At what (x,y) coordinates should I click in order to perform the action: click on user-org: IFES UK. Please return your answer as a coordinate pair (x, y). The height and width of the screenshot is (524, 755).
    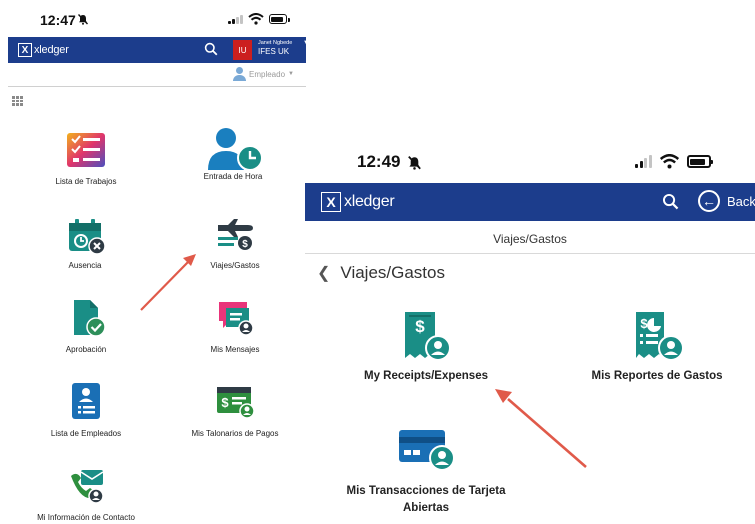
    Looking at the image, I should click on (274, 51).